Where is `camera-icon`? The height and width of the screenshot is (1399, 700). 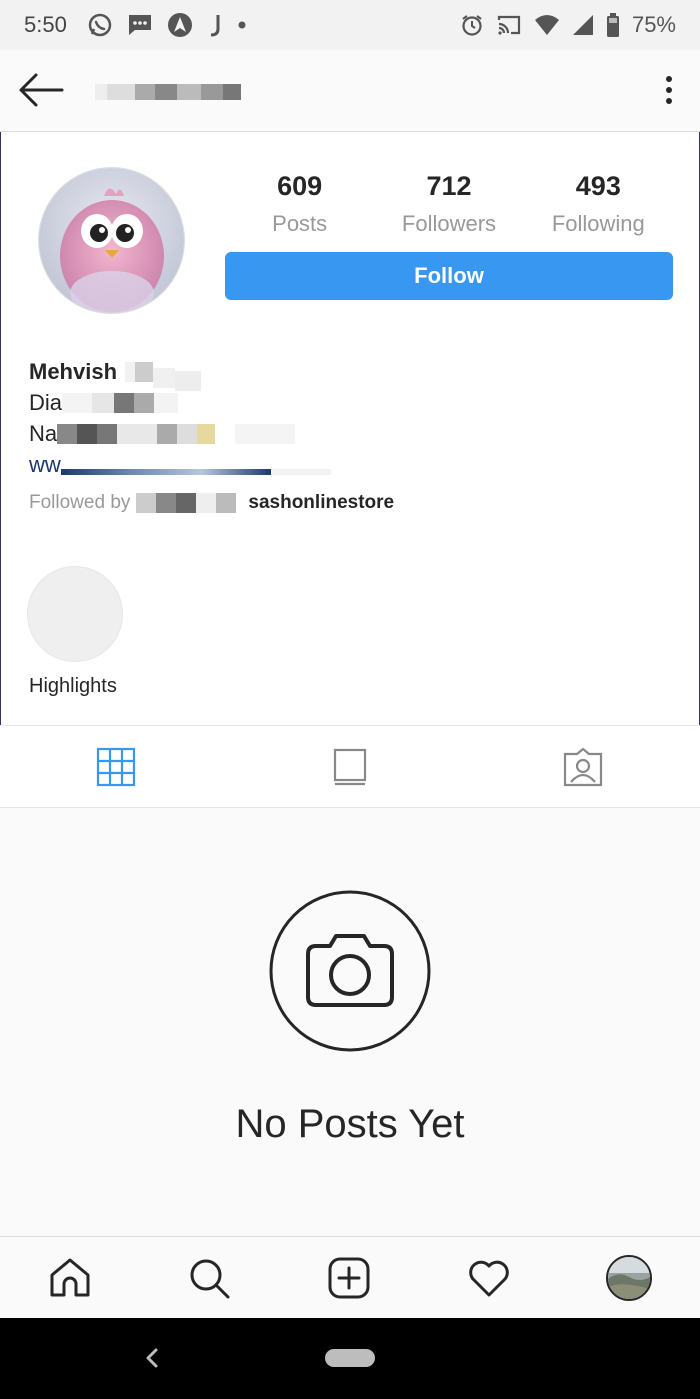 camera-icon is located at coordinates (350, 971).